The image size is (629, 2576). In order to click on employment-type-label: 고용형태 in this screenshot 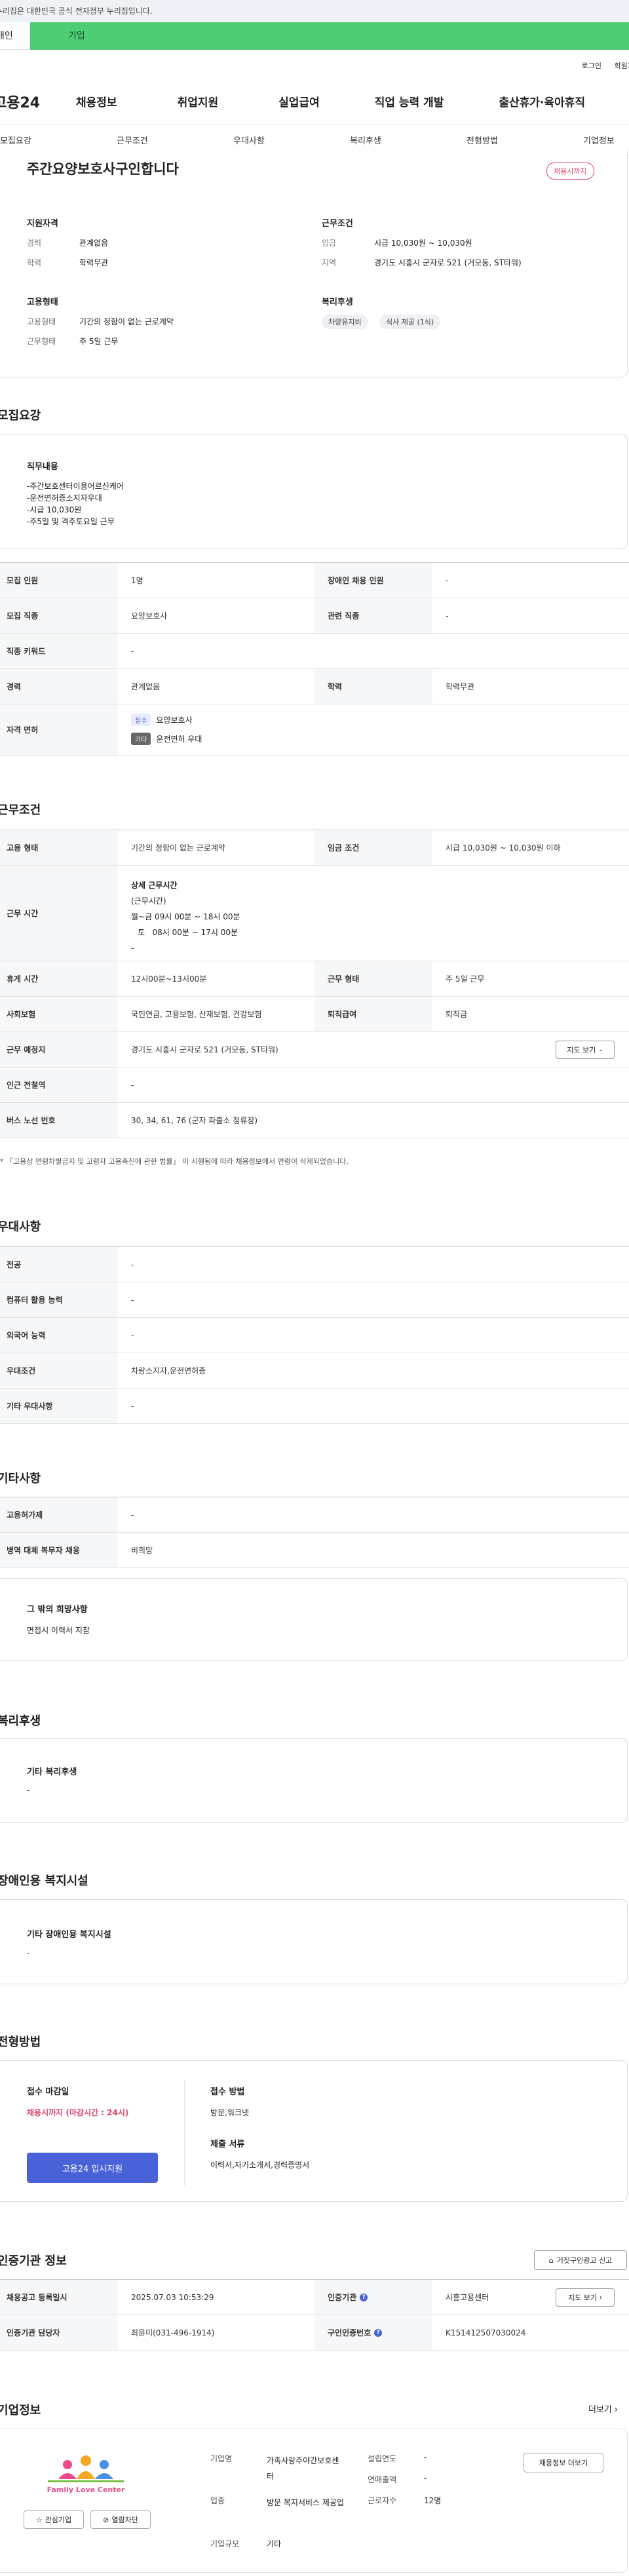, I will do `click(41, 321)`.